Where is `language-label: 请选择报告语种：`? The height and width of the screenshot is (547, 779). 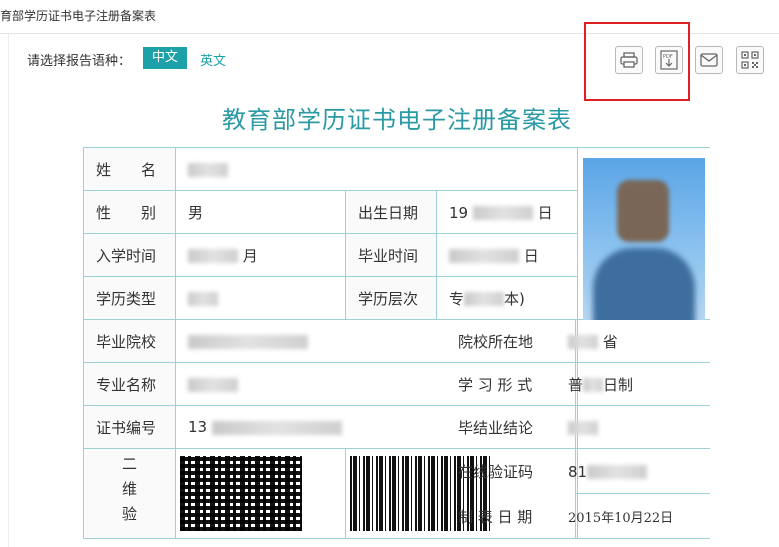 language-label: 请选择报告语种： is located at coordinates (79, 61).